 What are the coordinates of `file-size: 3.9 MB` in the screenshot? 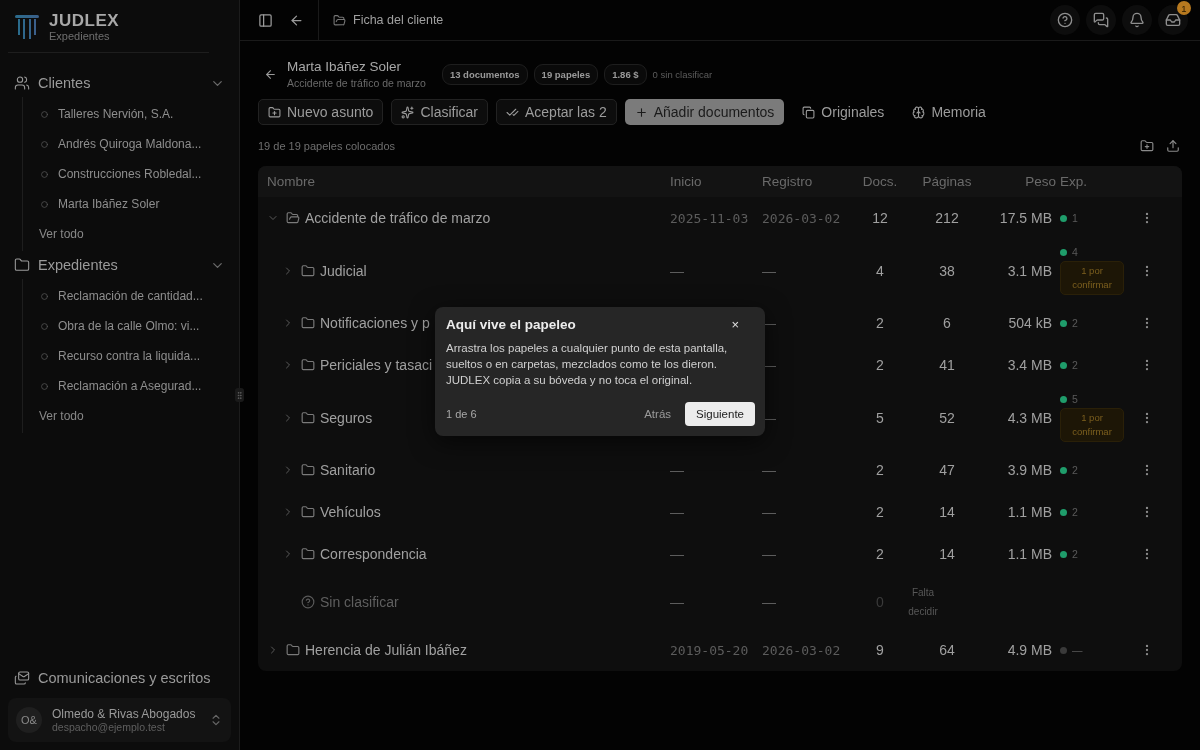 It's located at (1029, 470).